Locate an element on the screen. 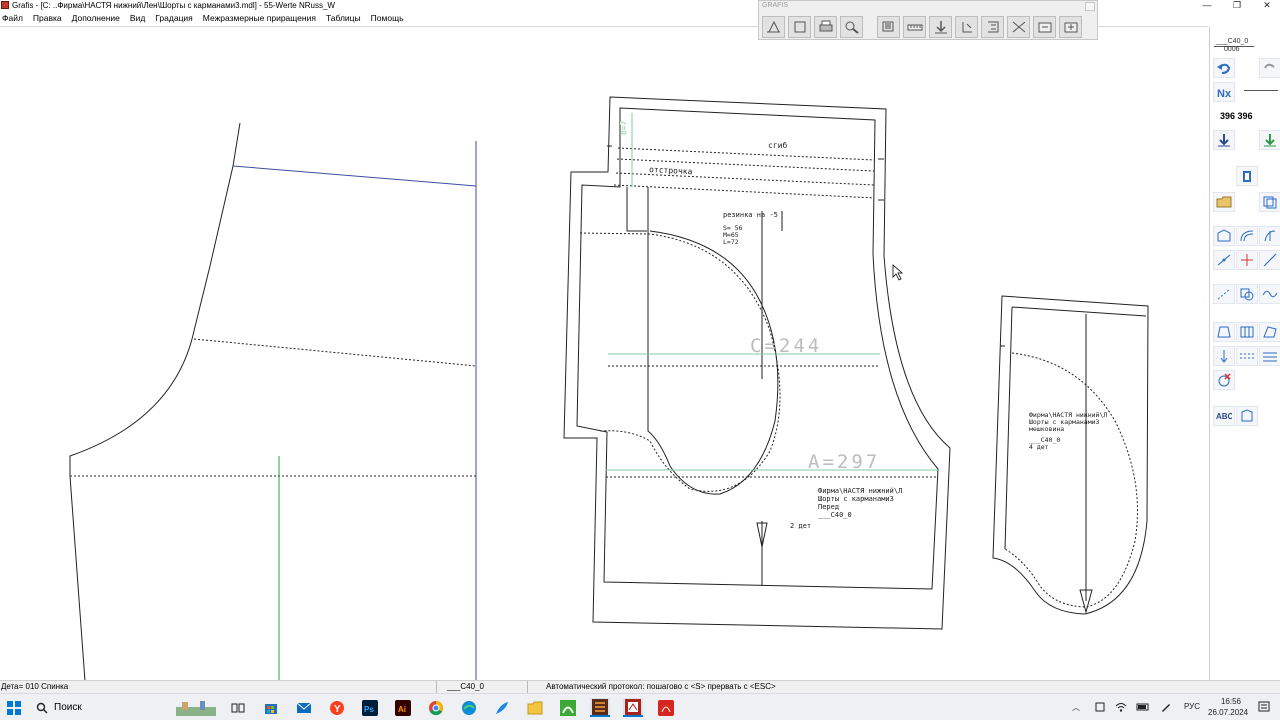  menu-grading: Градация is located at coordinates (174, 18).